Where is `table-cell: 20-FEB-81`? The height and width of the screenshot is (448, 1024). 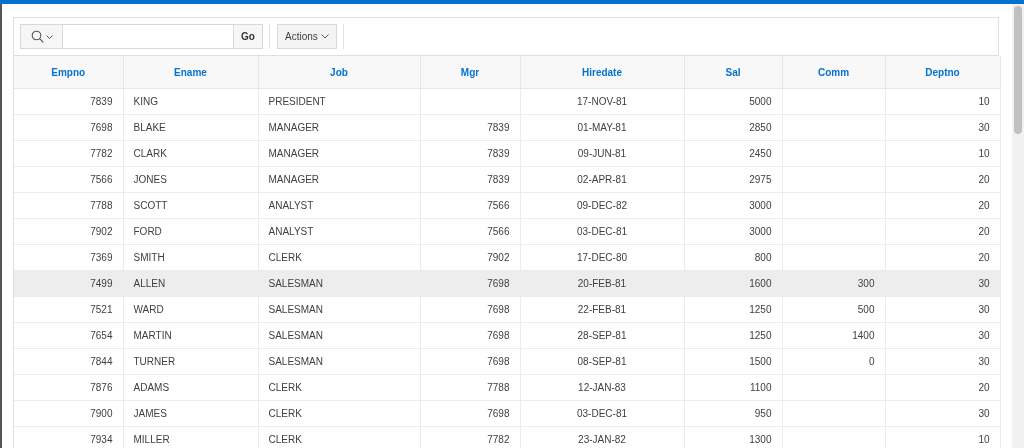 table-cell: 20-FEB-81 is located at coordinates (602, 283).